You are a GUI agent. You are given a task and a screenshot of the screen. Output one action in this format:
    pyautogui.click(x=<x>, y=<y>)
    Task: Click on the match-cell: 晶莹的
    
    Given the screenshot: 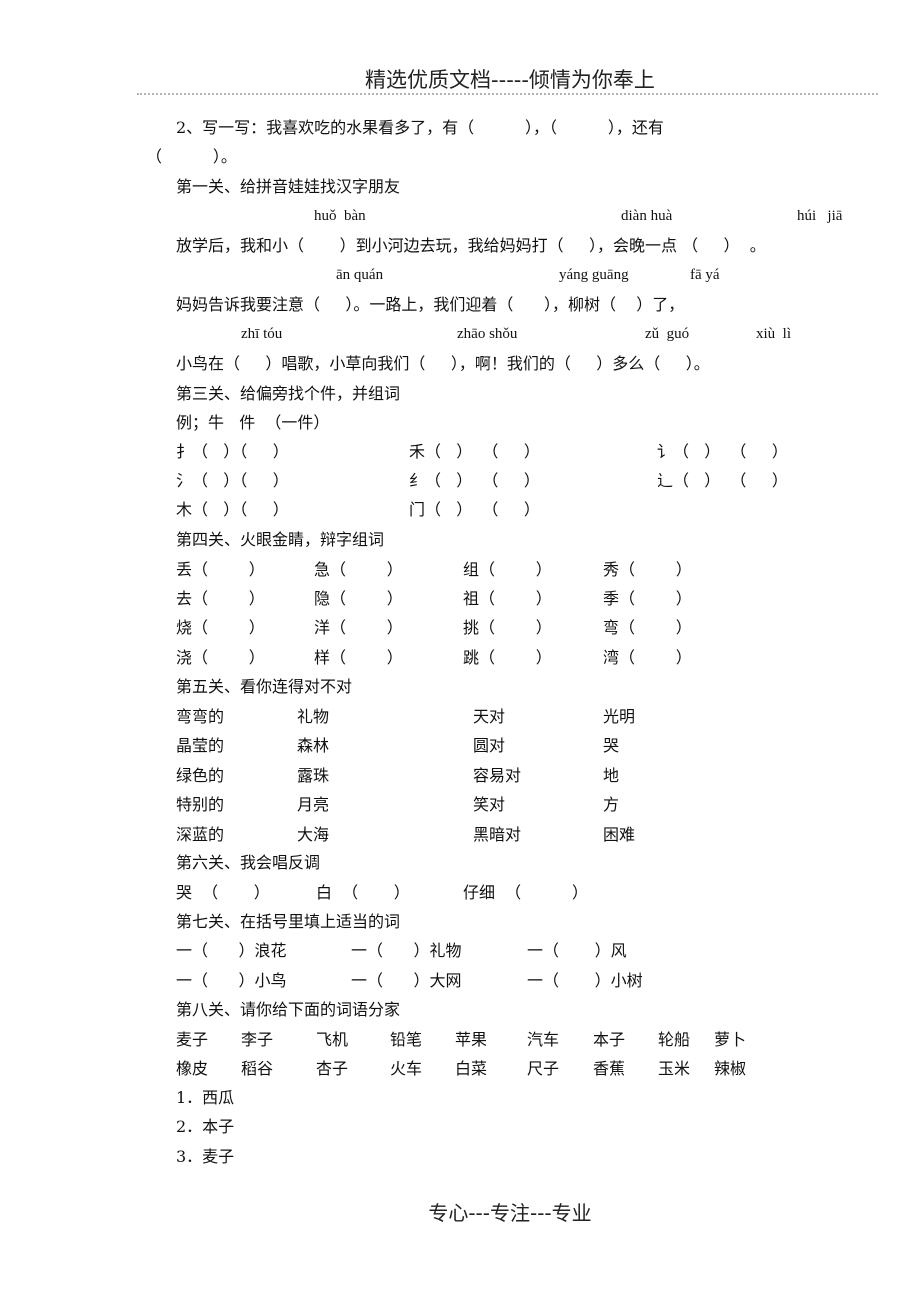 What is the action you would take?
    pyautogui.click(x=200, y=746)
    